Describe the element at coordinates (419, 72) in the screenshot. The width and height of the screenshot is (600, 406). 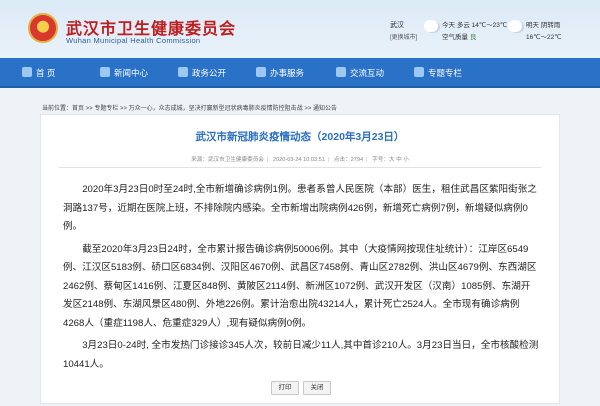
I see `lightbulb-icon` at that location.